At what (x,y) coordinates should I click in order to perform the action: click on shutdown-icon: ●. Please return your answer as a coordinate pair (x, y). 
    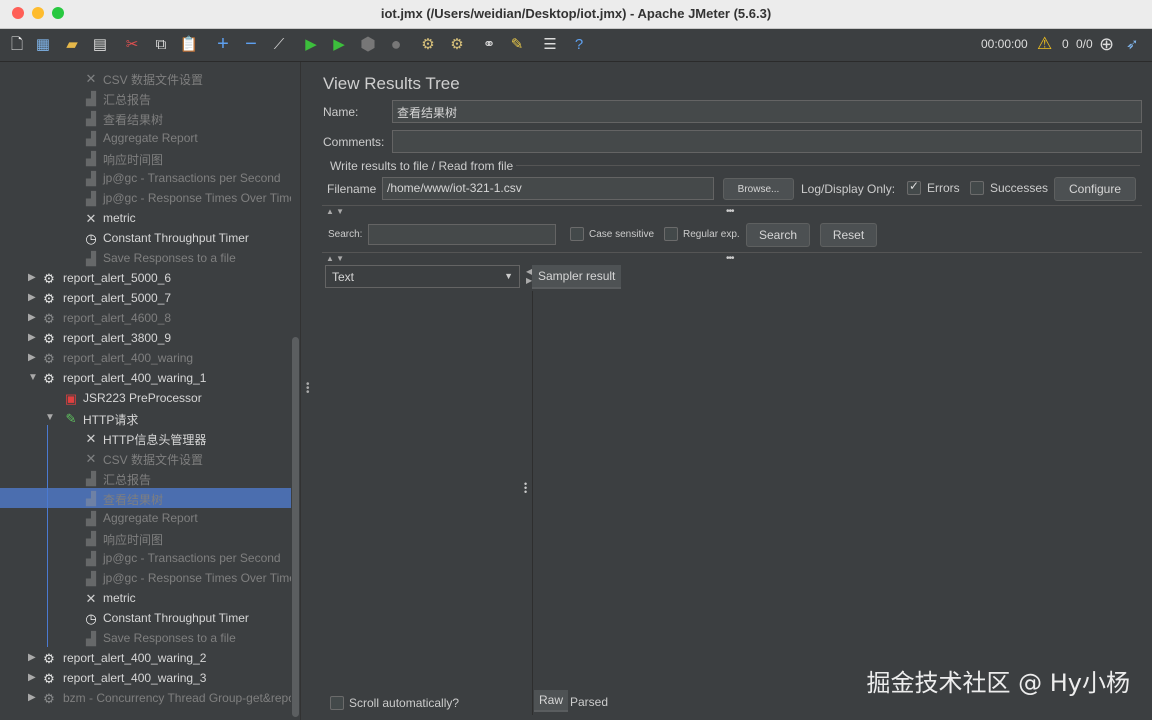
    Looking at the image, I should click on (396, 44).